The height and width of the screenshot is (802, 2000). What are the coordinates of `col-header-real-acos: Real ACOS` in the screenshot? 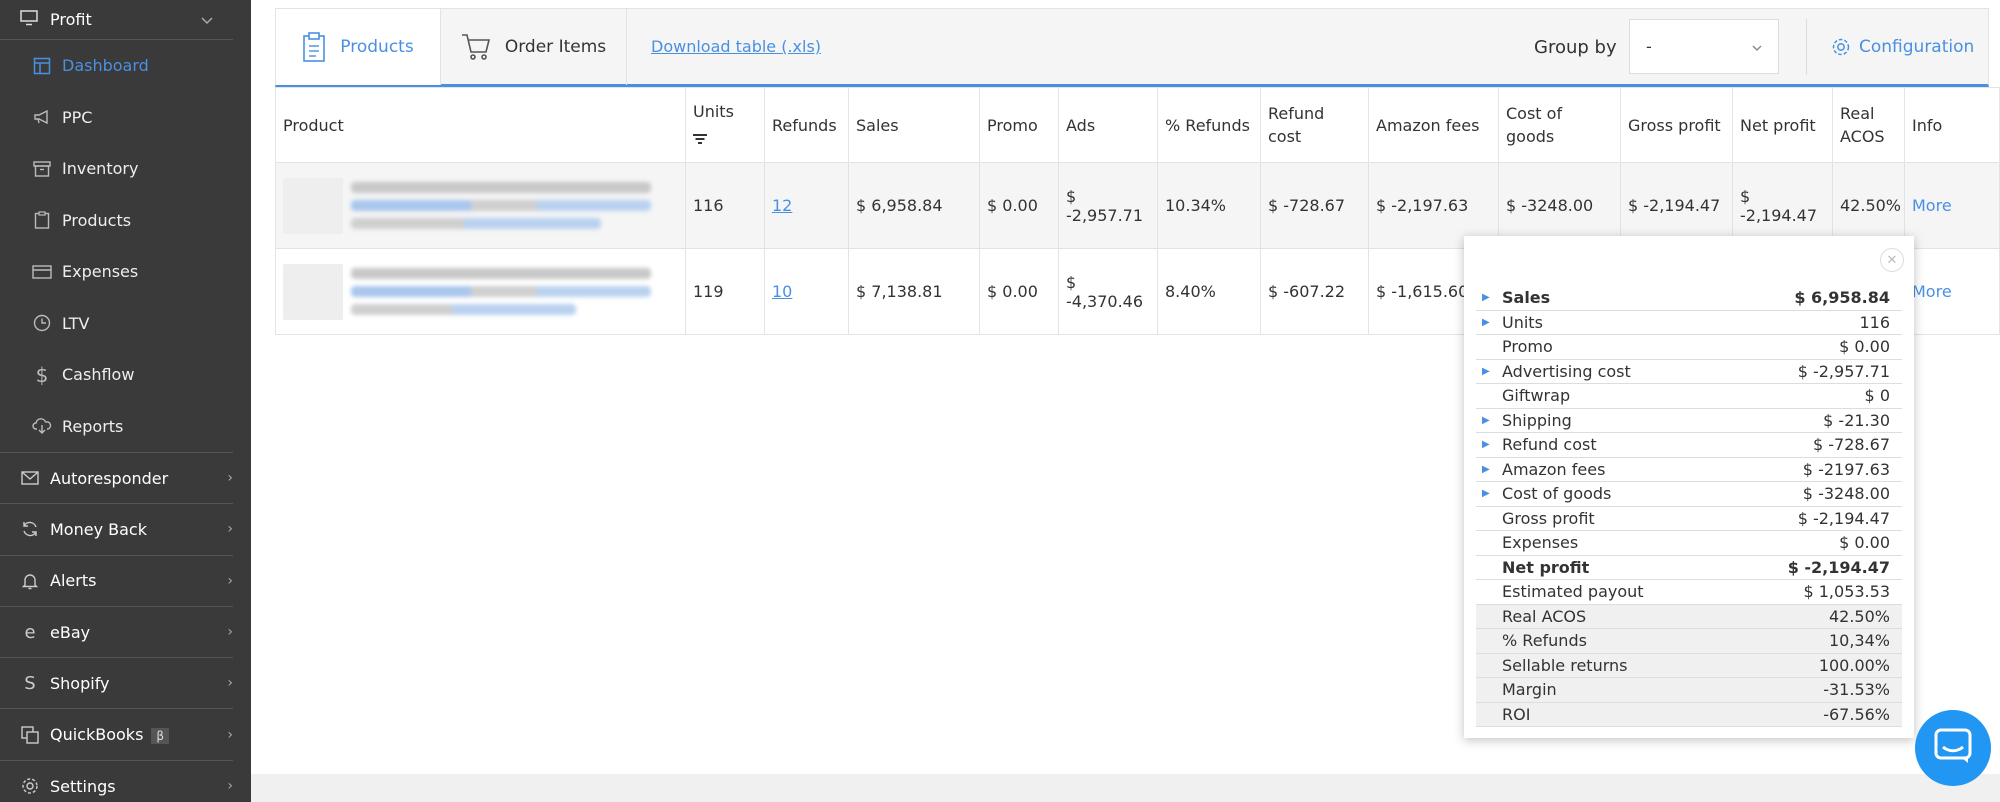 It's located at (1868, 125).